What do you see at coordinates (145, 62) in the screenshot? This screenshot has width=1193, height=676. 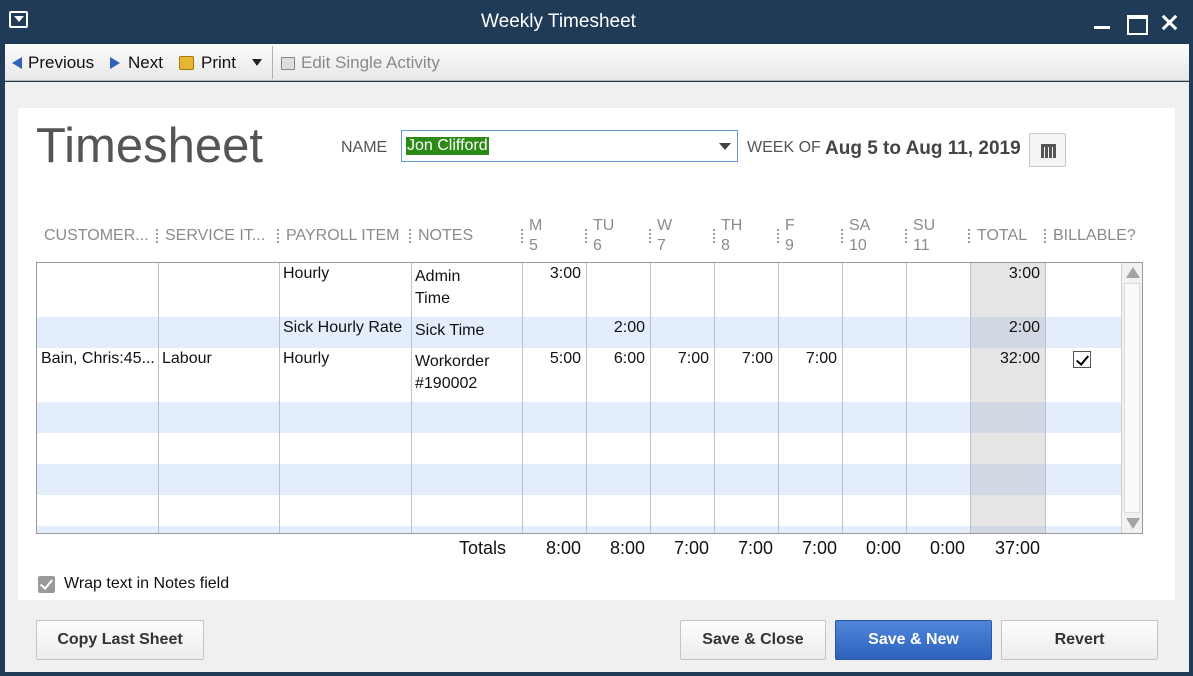 I see `next-label: Next` at bounding box center [145, 62].